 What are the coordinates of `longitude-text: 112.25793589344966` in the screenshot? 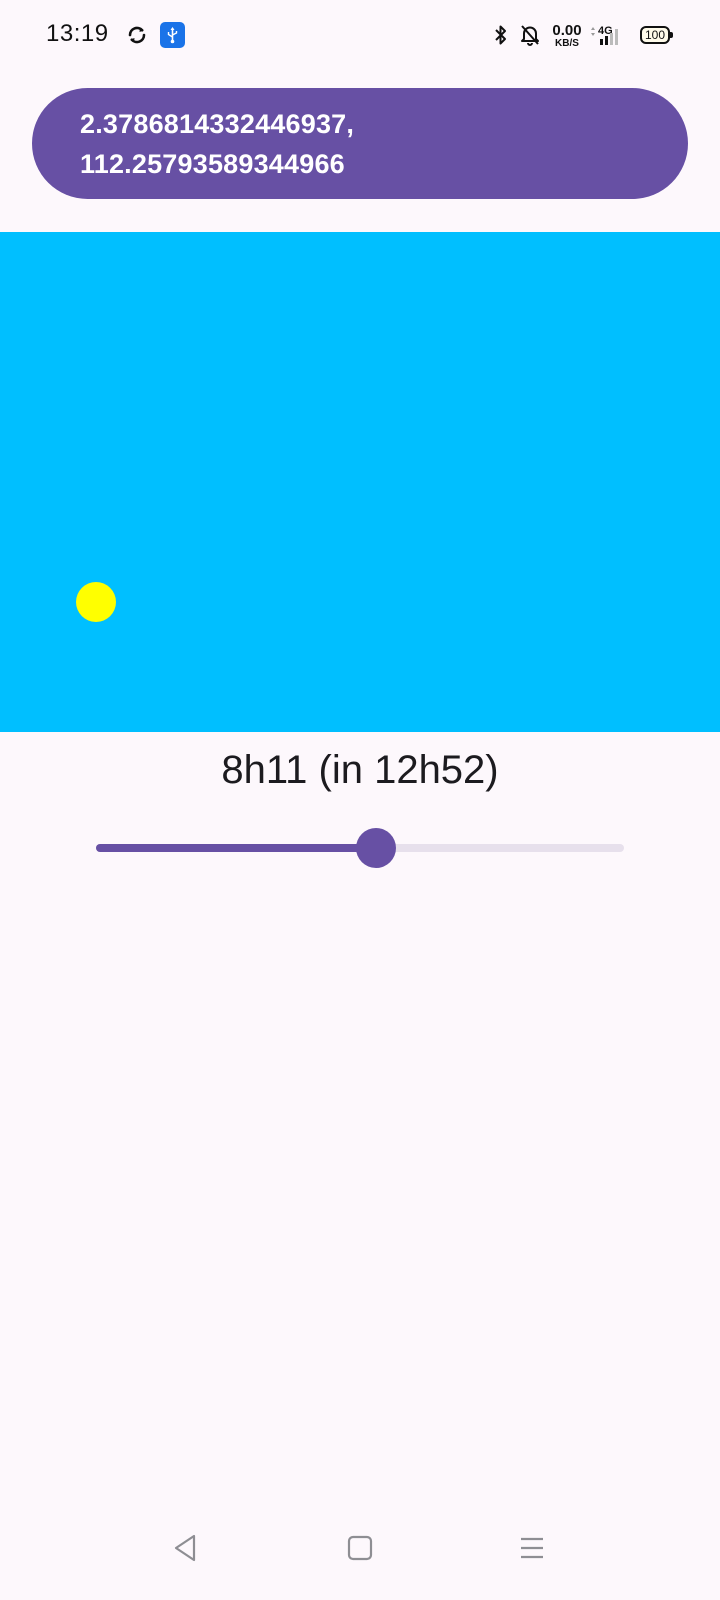 It's located at (212, 164).